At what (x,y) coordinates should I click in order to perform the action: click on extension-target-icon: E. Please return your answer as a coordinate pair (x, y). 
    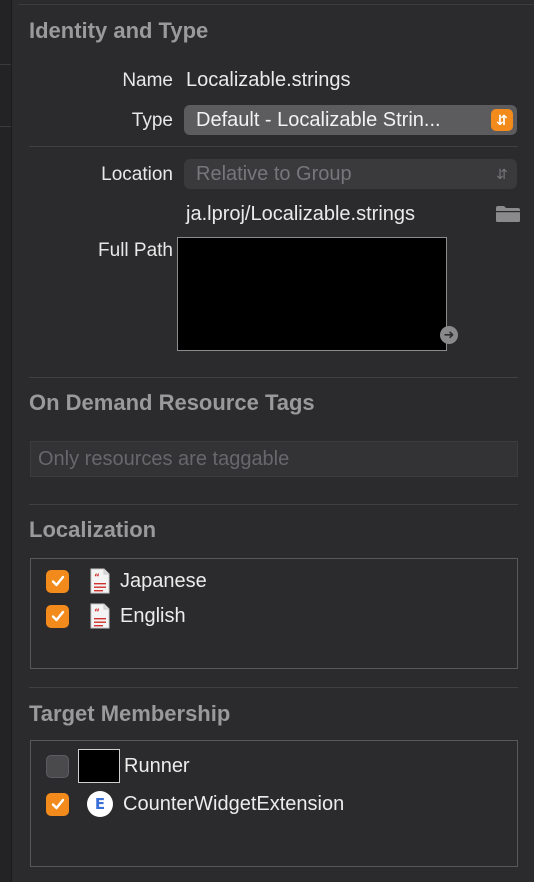
    Looking at the image, I should click on (100, 804).